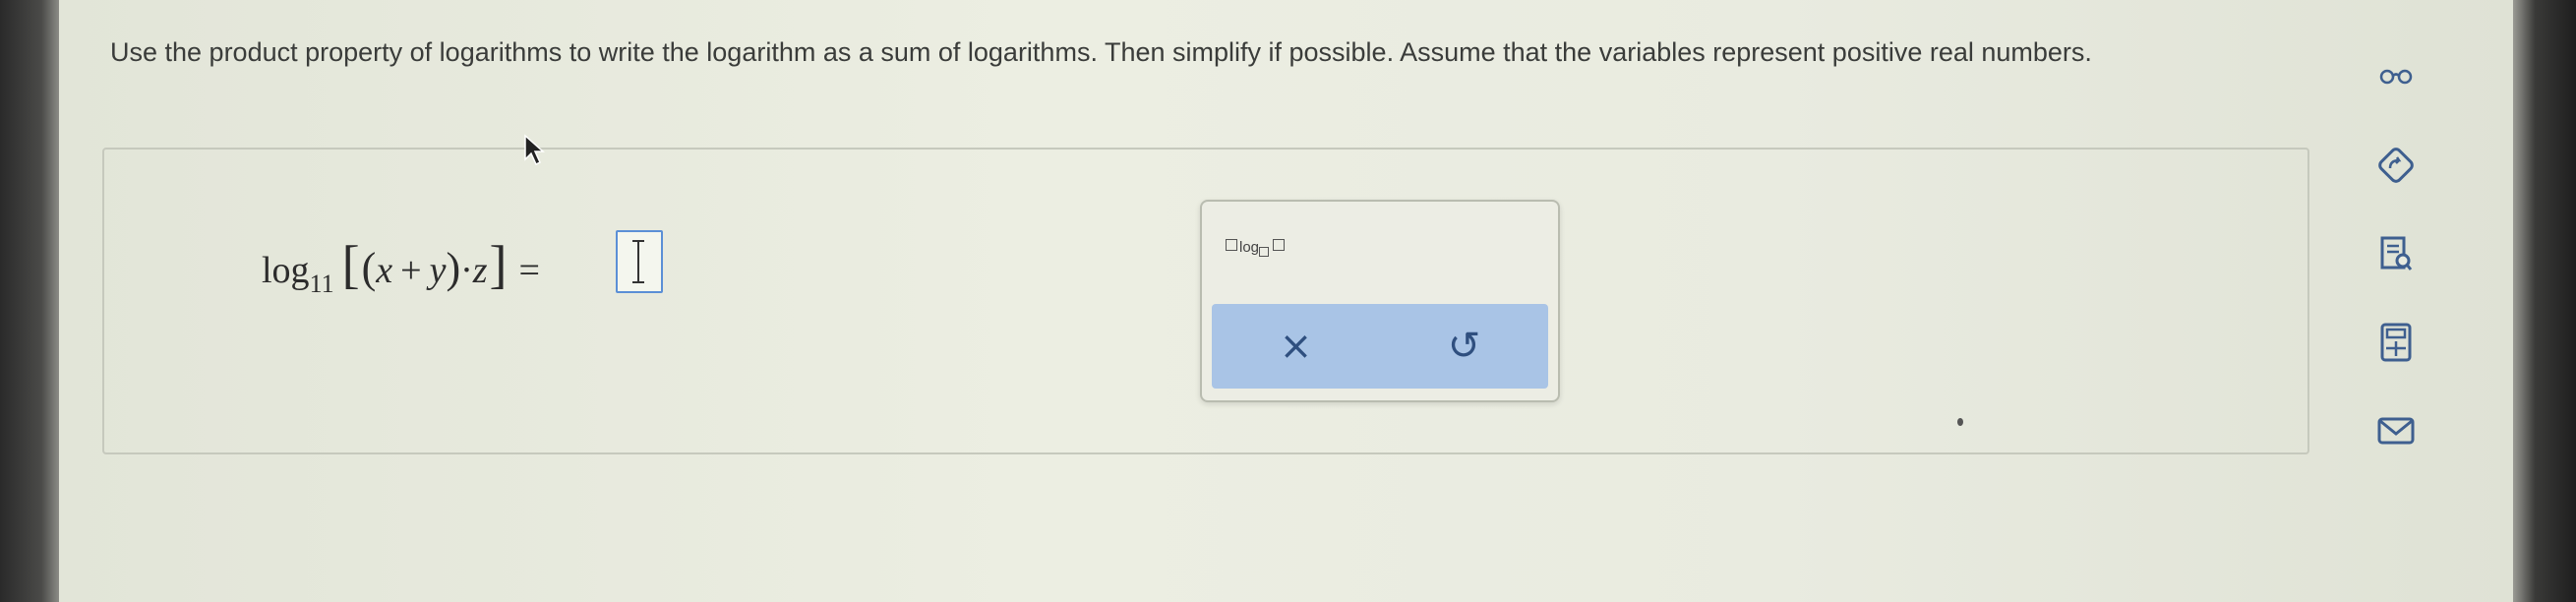 The width and height of the screenshot is (2576, 602). I want to click on variable-x: x, so click(384, 270).